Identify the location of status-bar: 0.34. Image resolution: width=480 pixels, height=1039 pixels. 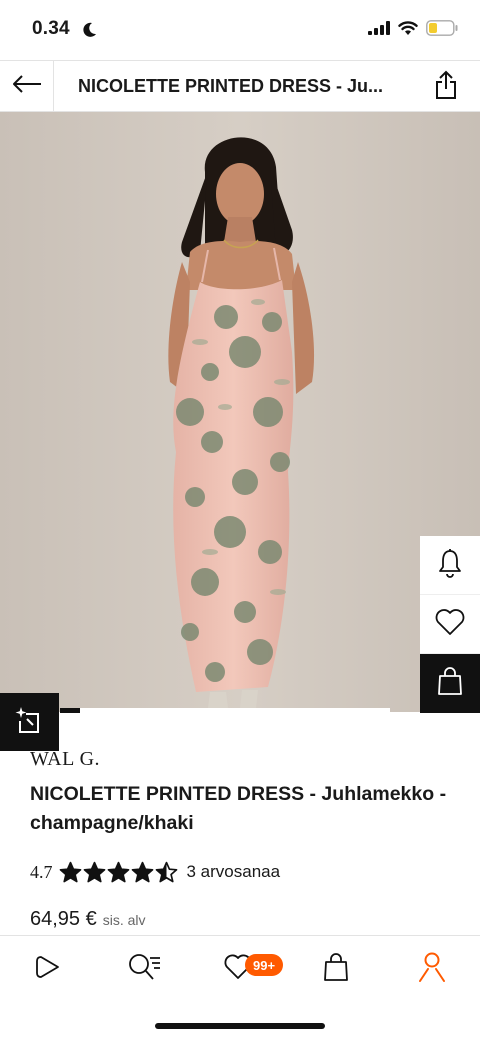
(240, 30).